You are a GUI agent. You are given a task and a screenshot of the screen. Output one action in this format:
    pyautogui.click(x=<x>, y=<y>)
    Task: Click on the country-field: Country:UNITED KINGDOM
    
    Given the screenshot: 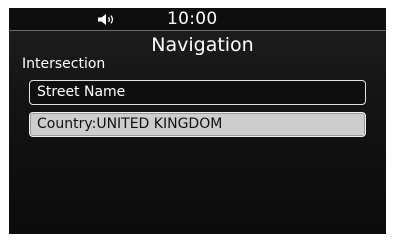 What is the action you would take?
    pyautogui.click(x=197, y=124)
    